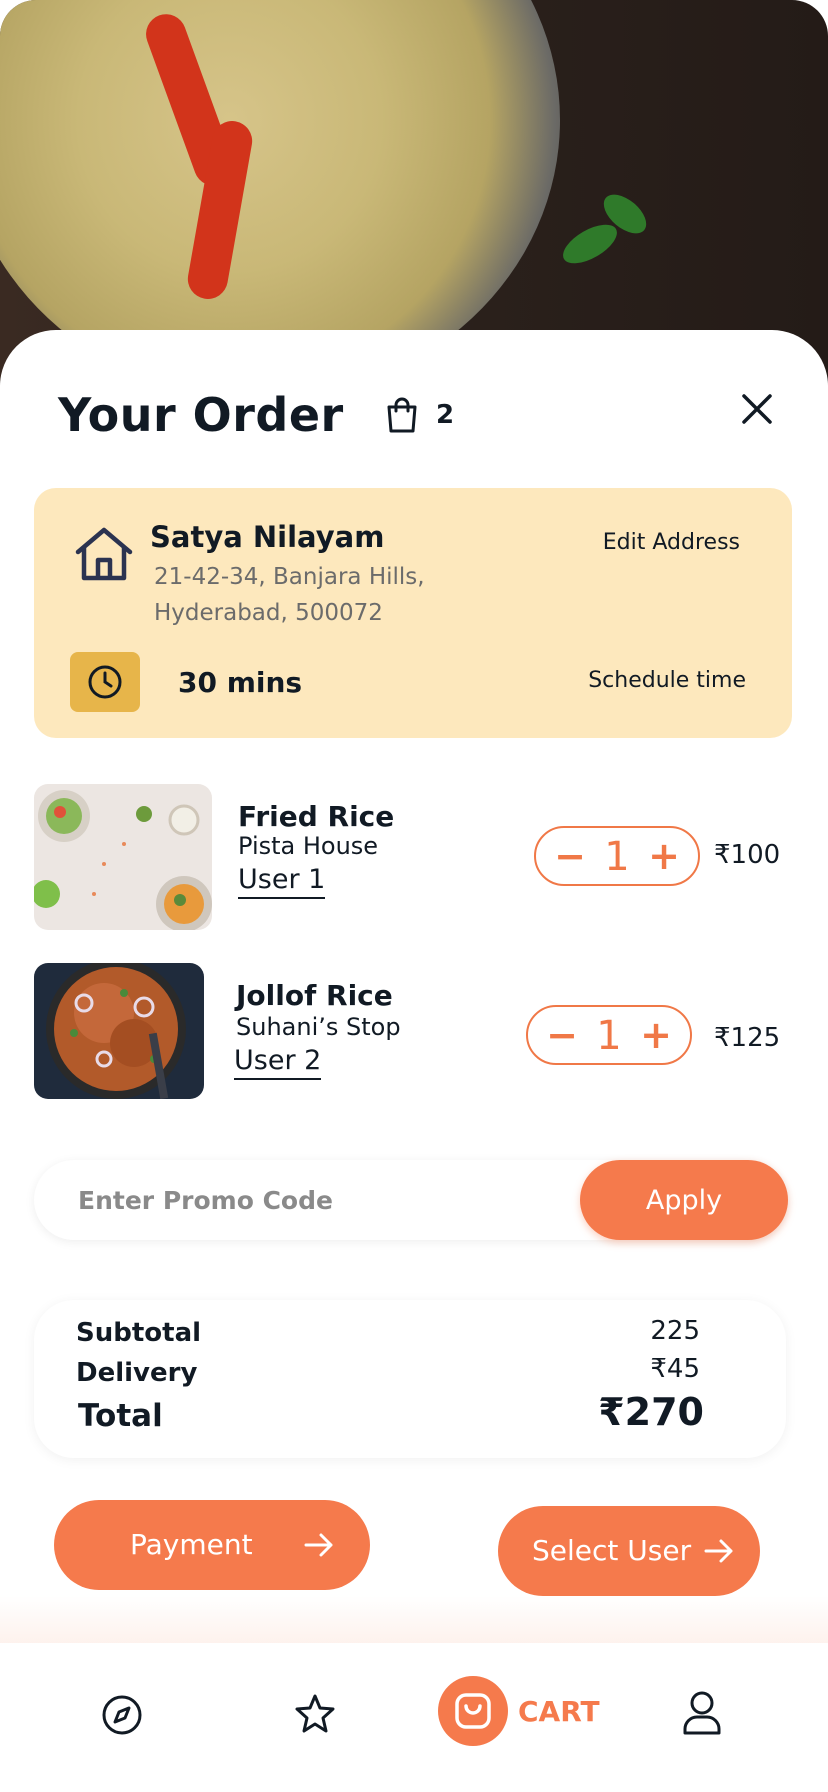 This screenshot has height=1792, width=828. What do you see at coordinates (288, 1200) in the screenshot?
I see `promo-code-input` at bounding box center [288, 1200].